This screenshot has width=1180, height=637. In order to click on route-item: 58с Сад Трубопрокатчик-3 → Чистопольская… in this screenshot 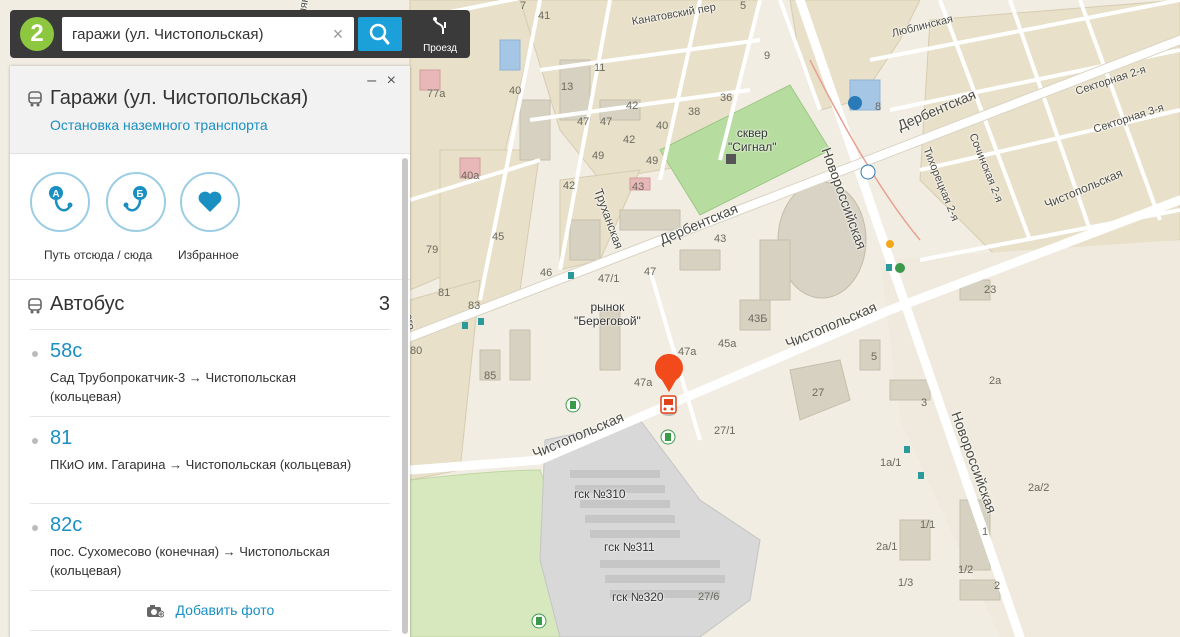, I will do `click(210, 373)`.